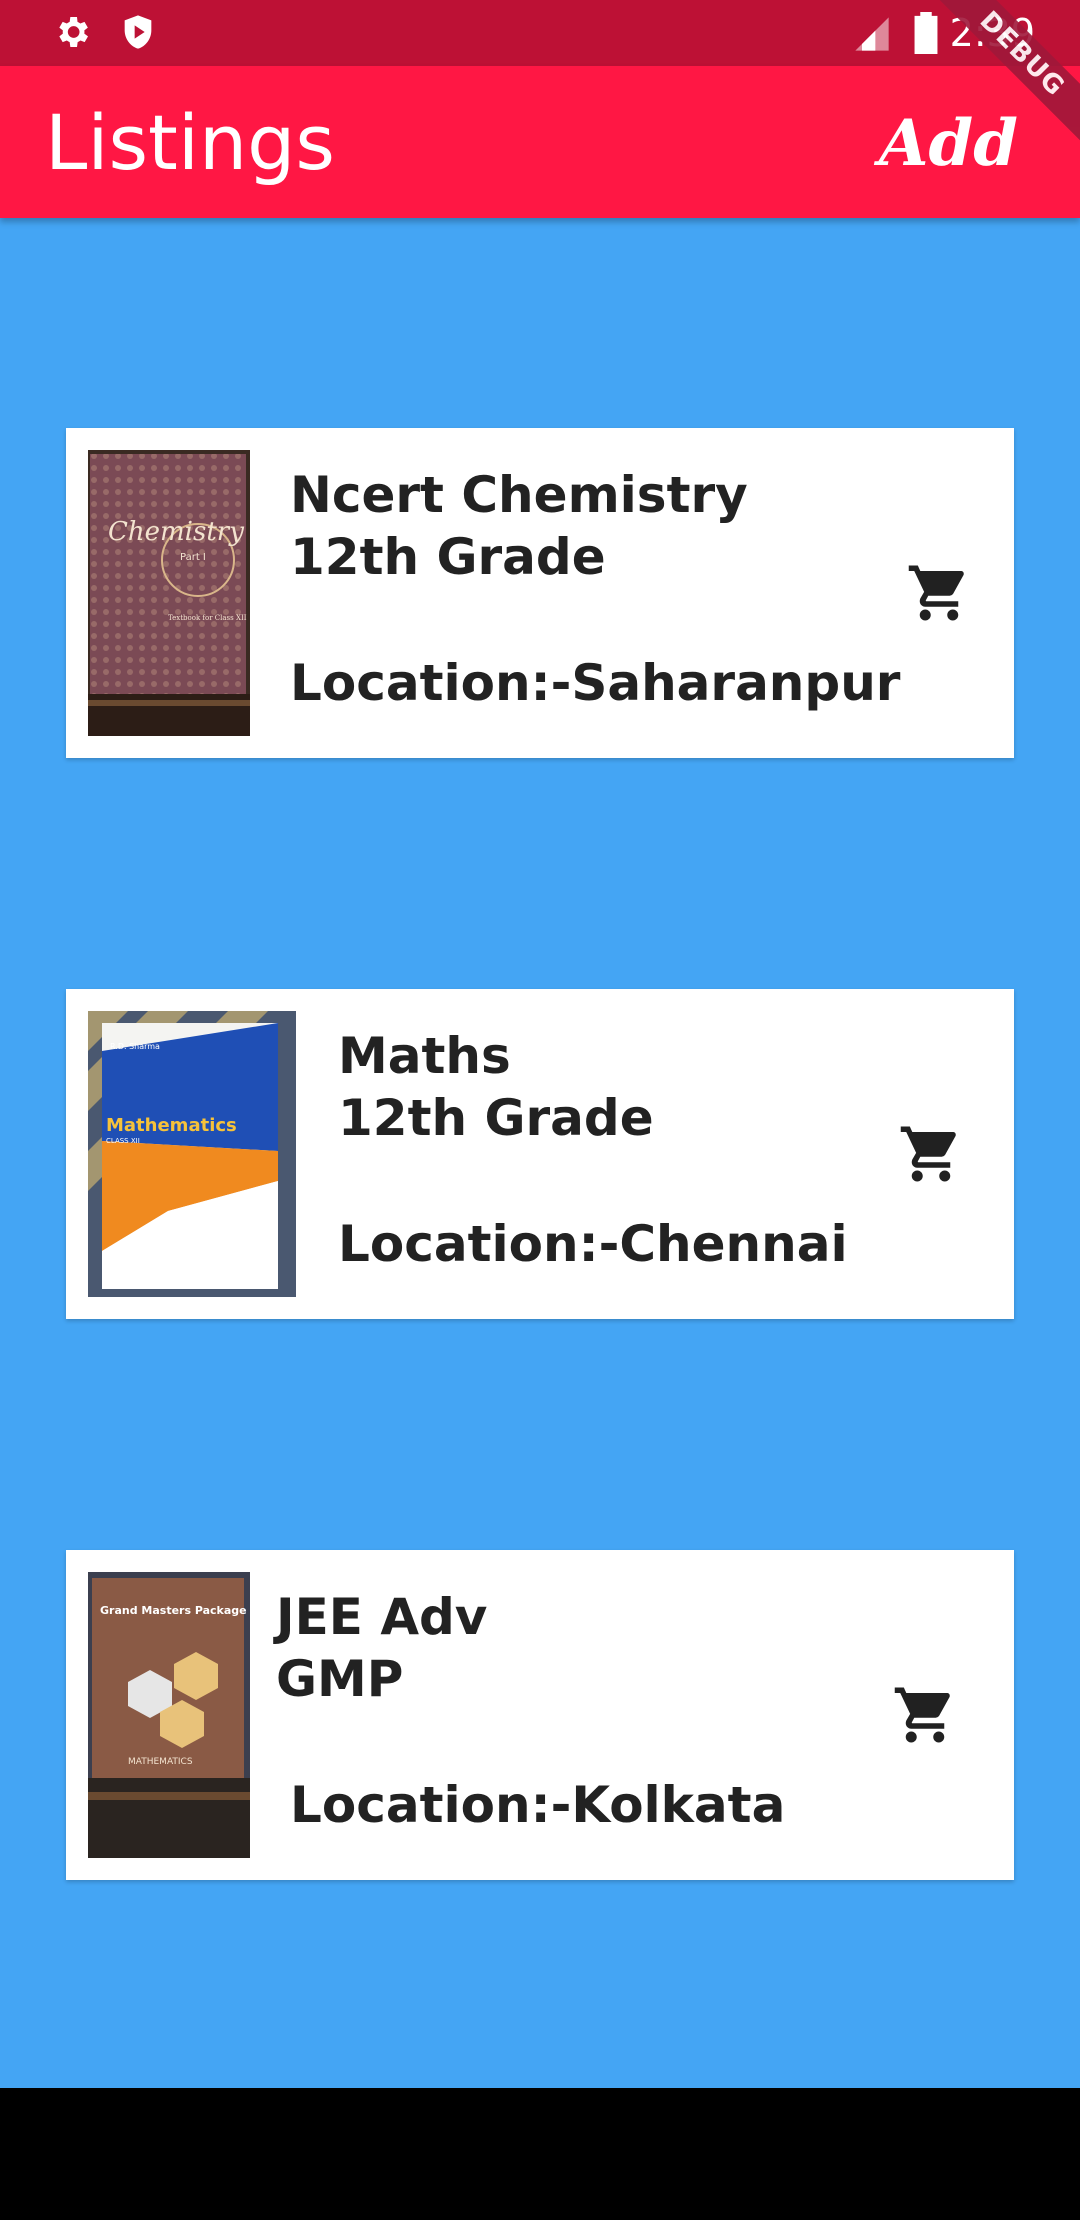 The height and width of the screenshot is (2220, 1080). I want to click on book-cover-image: R.D. Sharma Mathematics CLASS XII, so click(192, 1154).